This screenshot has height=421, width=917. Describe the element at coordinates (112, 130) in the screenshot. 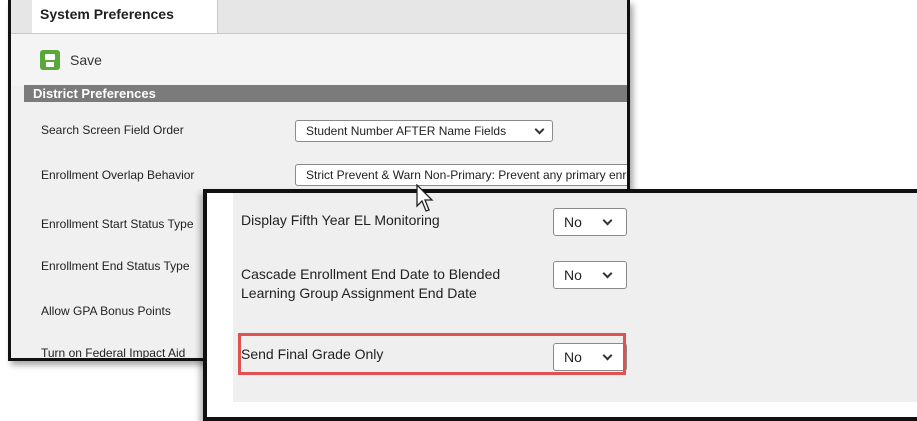

I see `search-screen-field-order-label: Search Screen Field Order` at that location.